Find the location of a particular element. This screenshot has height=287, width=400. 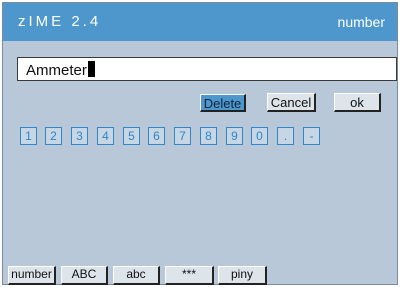

tab-abc-lower: abc is located at coordinates (136, 275).